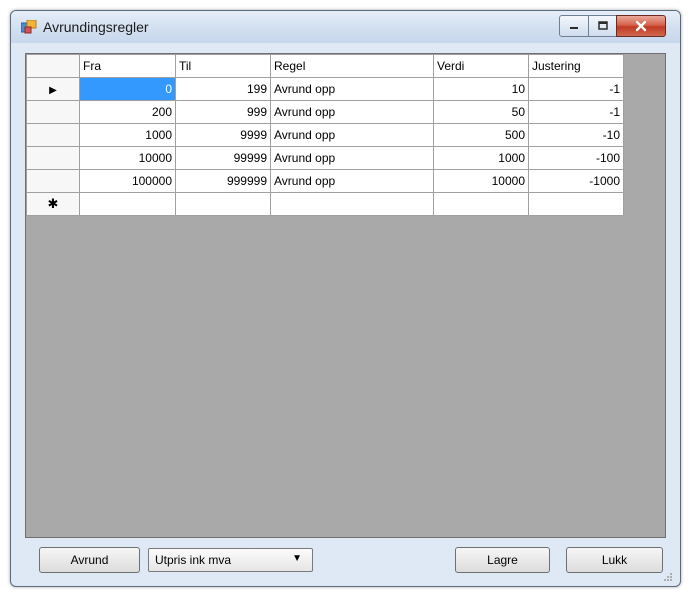  I want to click on new-cell-regel, so click(352, 204).